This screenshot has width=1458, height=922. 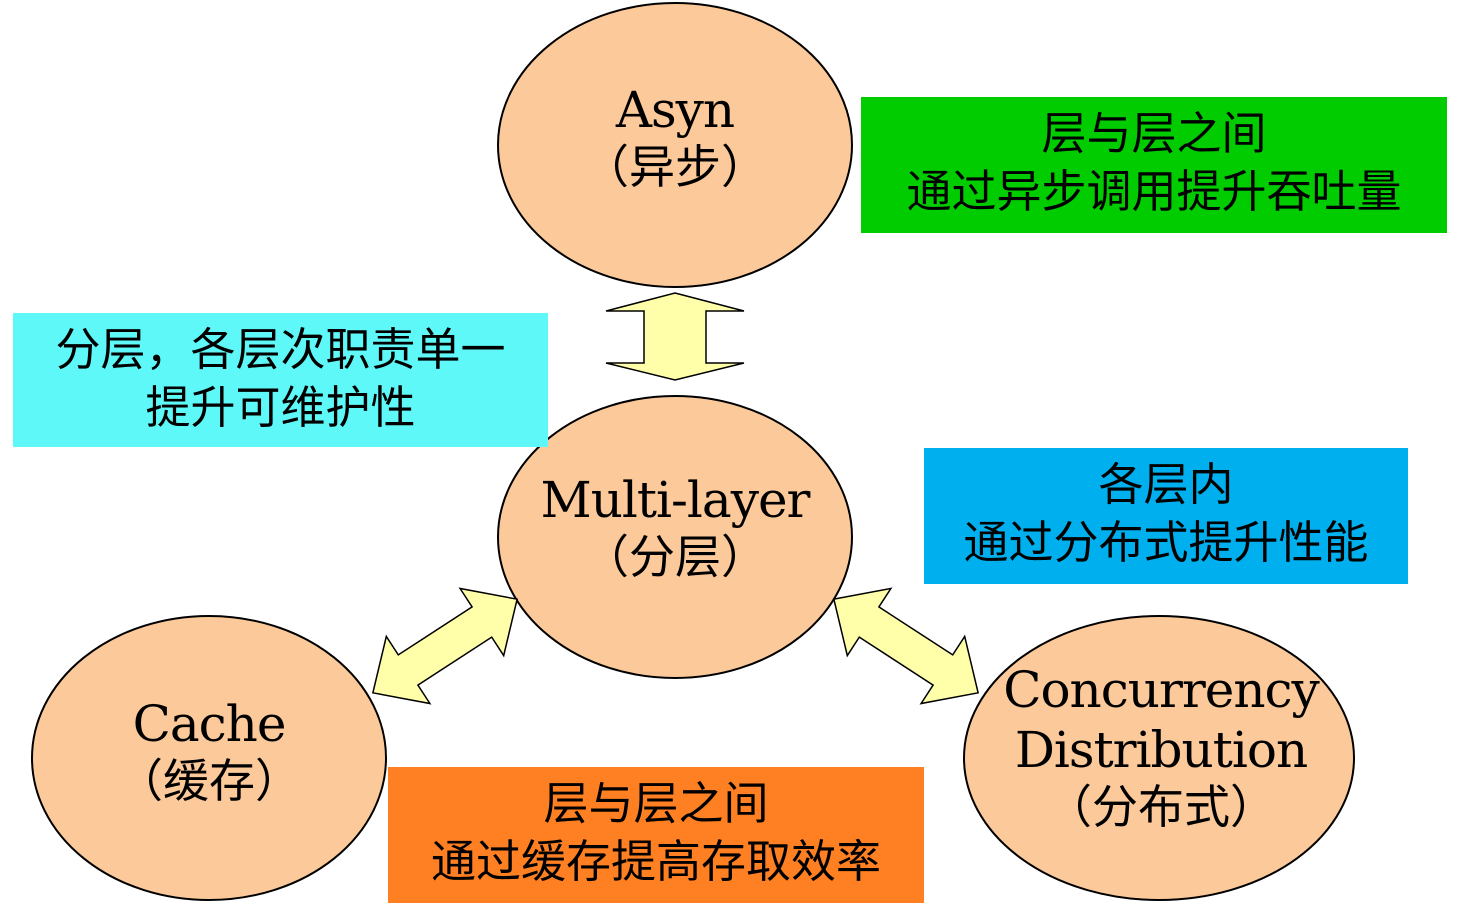 I want to click on asyn-title: Asyn, so click(x=675, y=110).